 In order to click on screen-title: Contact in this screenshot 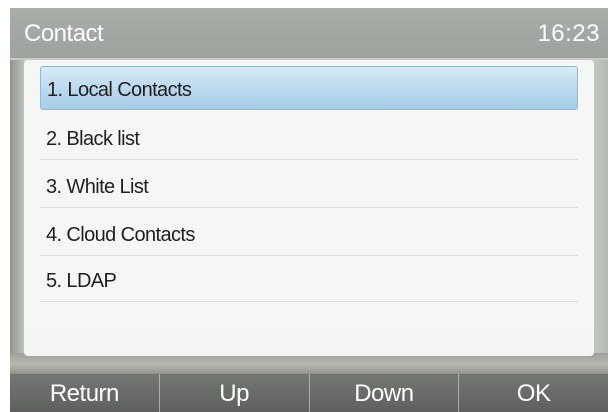, I will do `click(64, 33)`.